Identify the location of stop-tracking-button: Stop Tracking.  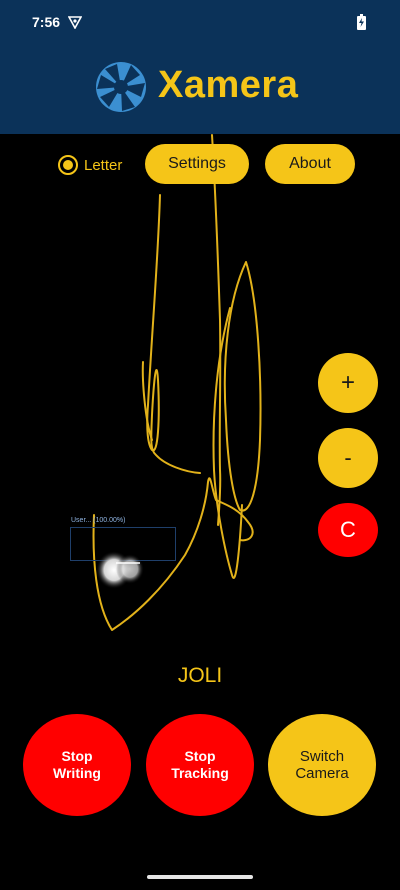
(200, 765).